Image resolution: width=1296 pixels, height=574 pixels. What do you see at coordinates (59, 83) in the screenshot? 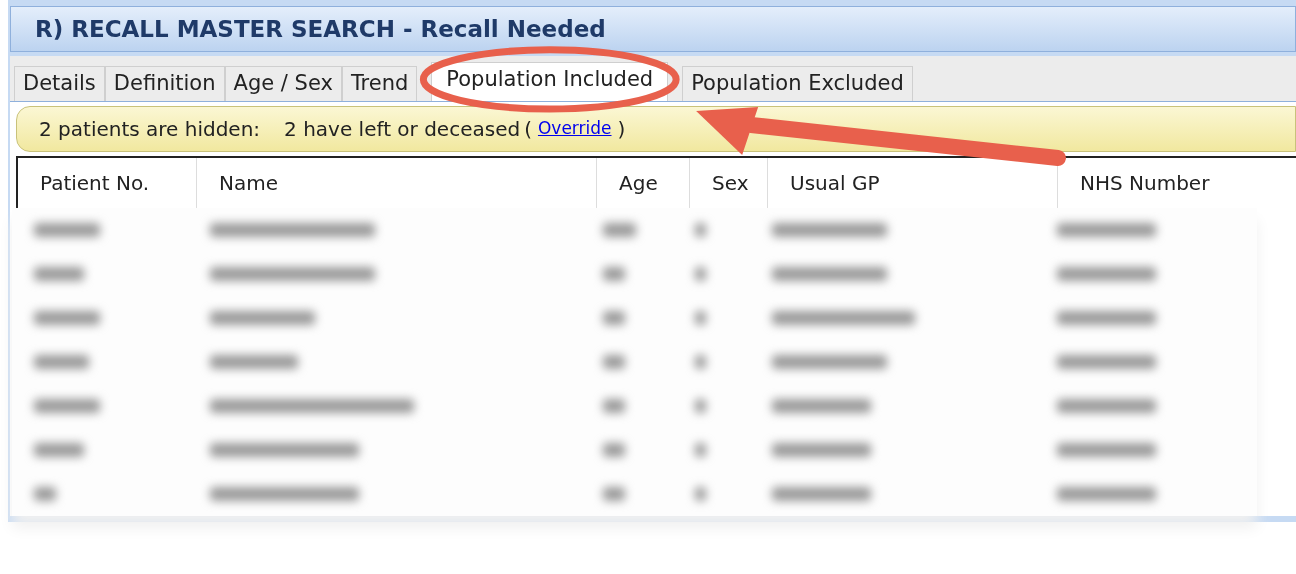
I see `tab: Details` at bounding box center [59, 83].